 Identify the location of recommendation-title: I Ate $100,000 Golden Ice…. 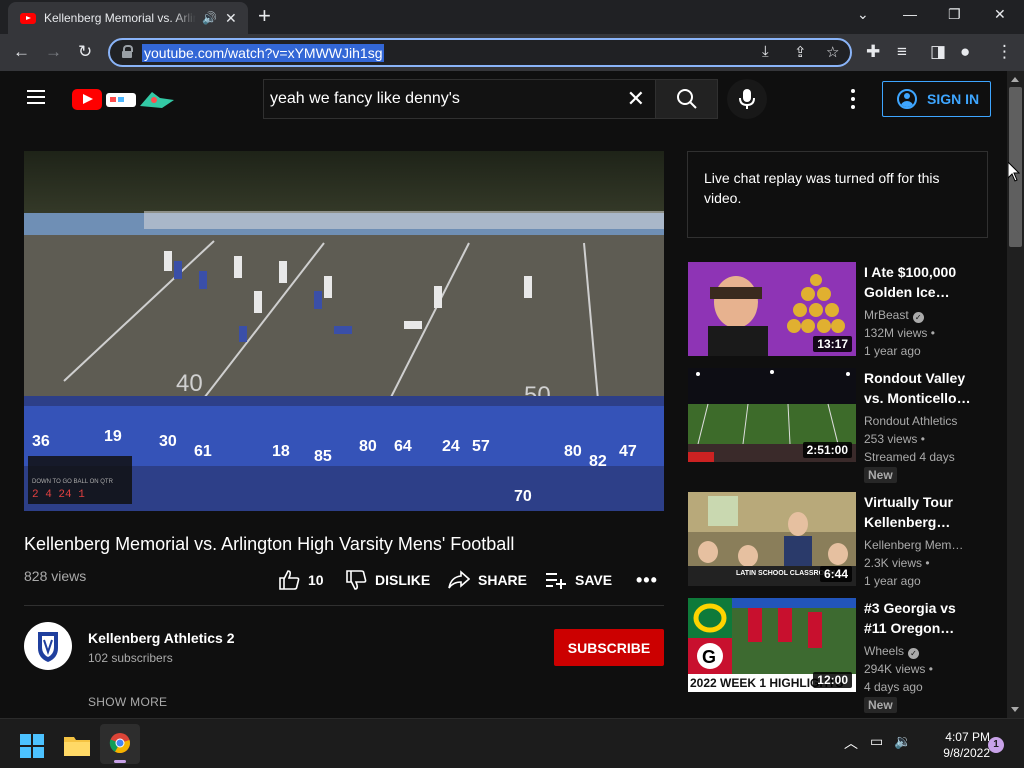
(919, 282).